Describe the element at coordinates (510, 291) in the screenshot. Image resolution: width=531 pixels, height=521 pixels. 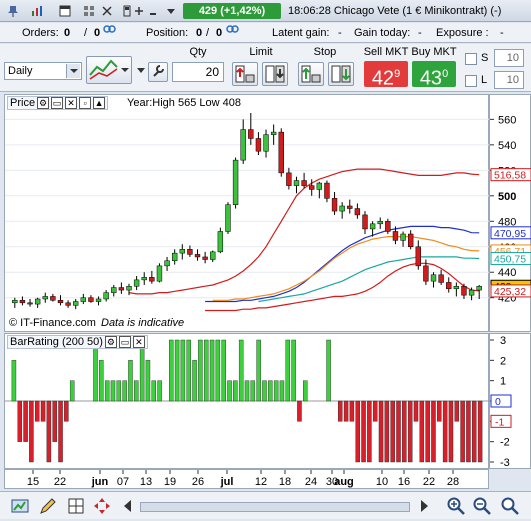
I see `price-tag: 425,32` at that location.